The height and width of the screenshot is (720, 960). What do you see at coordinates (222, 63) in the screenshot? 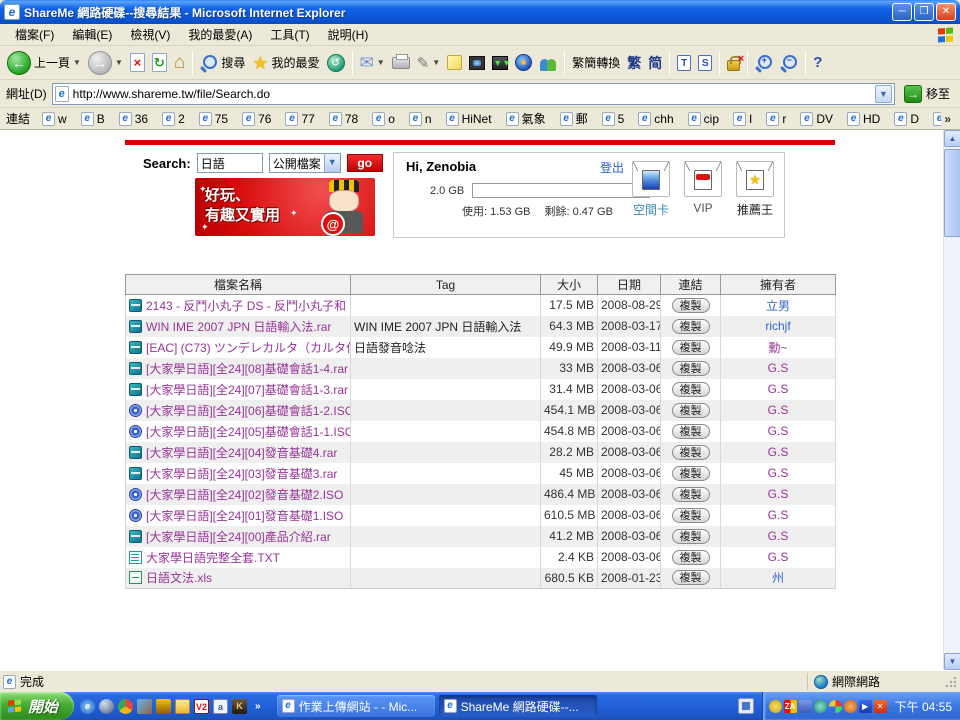
I see `search-button: 搜尋` at bounding box center [222, 63].